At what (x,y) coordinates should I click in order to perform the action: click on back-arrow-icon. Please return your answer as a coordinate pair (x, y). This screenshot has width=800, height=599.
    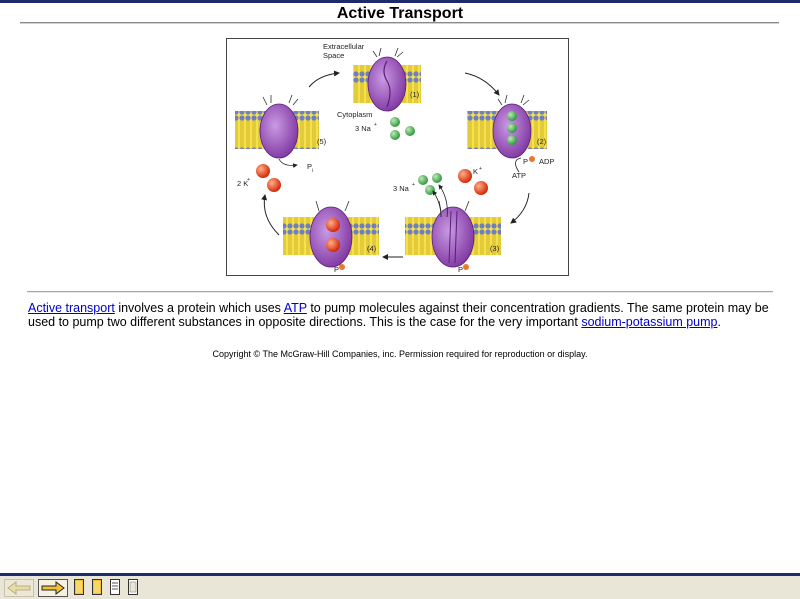
    Looking at the image, I should click on (19, 588).